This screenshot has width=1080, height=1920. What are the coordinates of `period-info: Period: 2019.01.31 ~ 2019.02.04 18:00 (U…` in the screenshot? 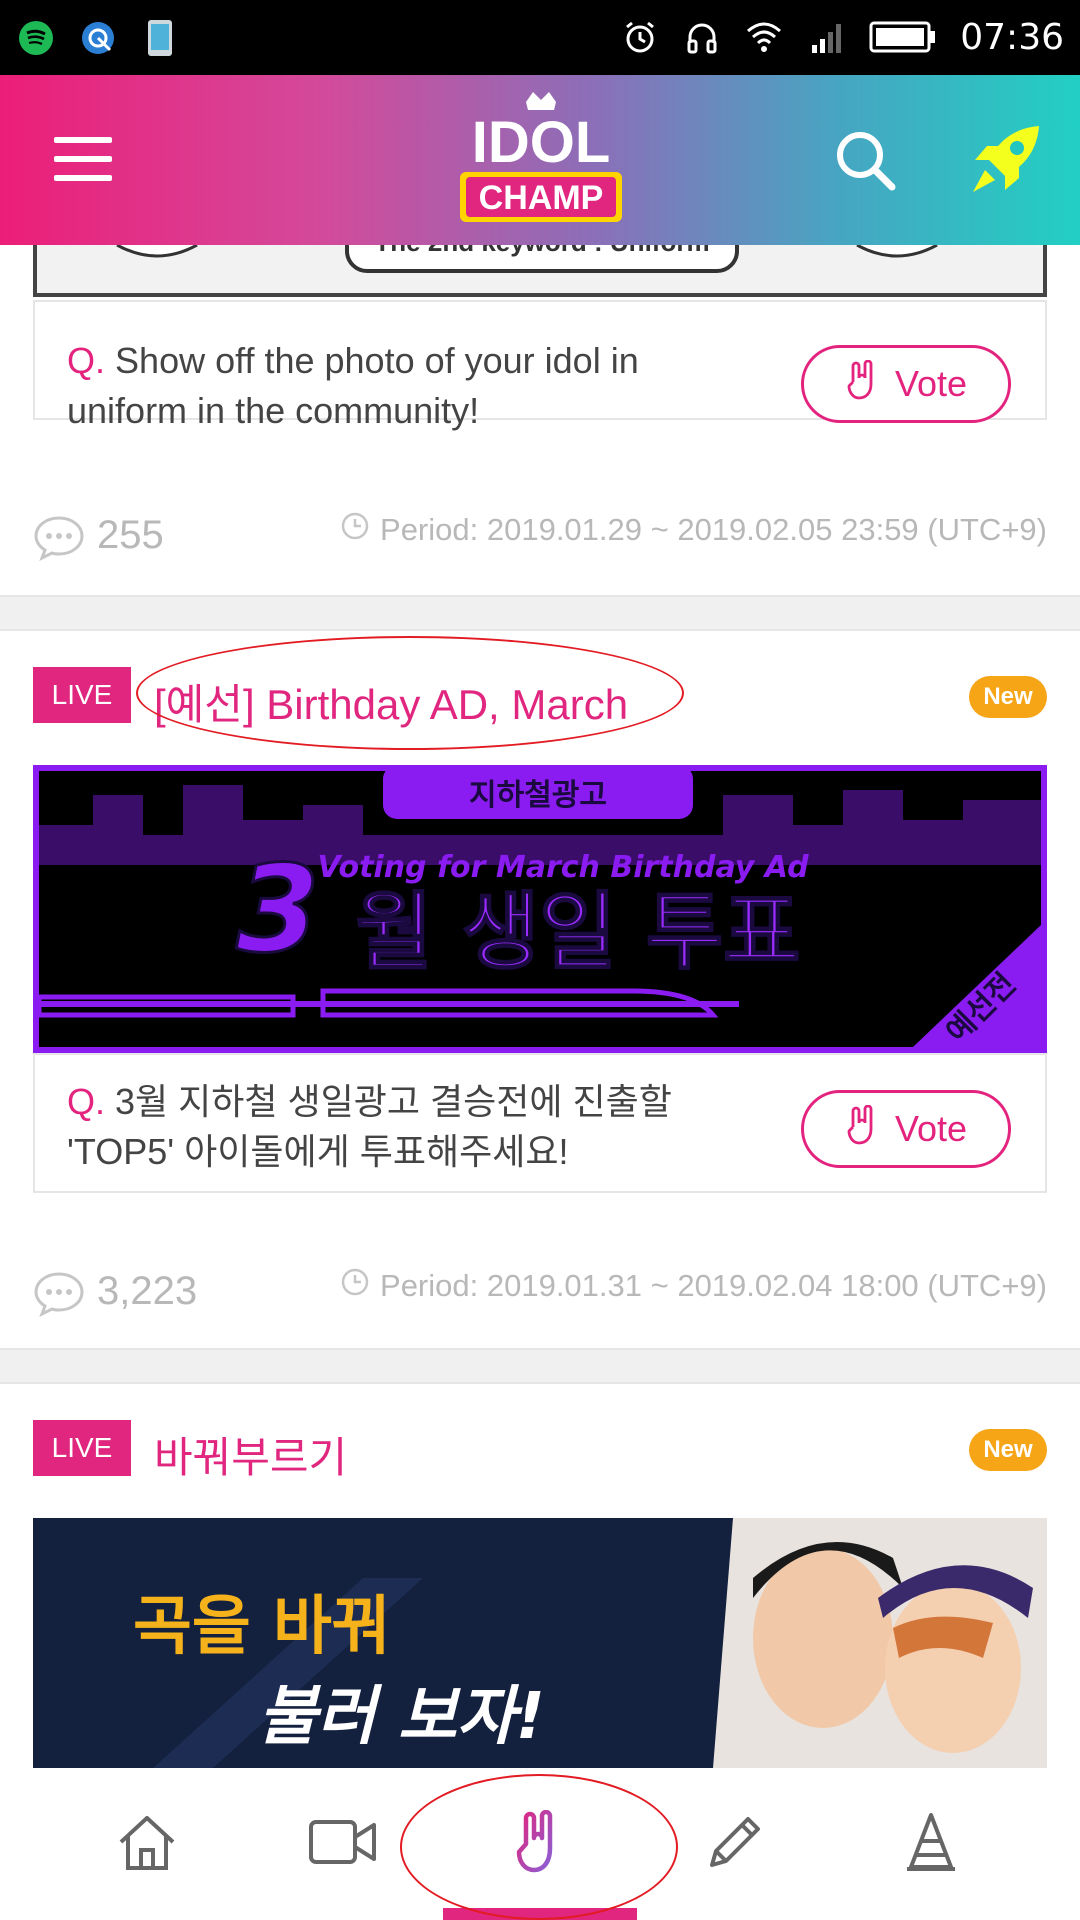 It's located at (693, 1286).